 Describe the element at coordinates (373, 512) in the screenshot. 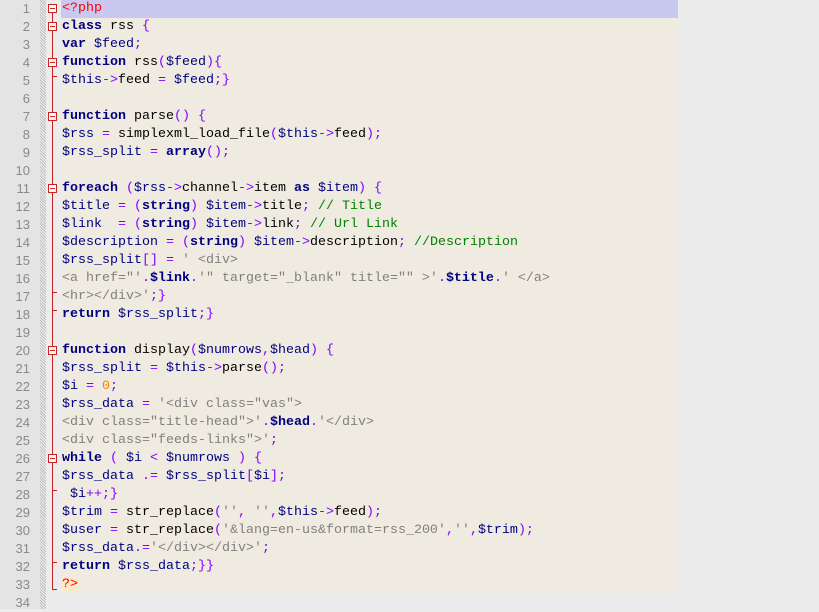

I see `token-operator: );` at that location.